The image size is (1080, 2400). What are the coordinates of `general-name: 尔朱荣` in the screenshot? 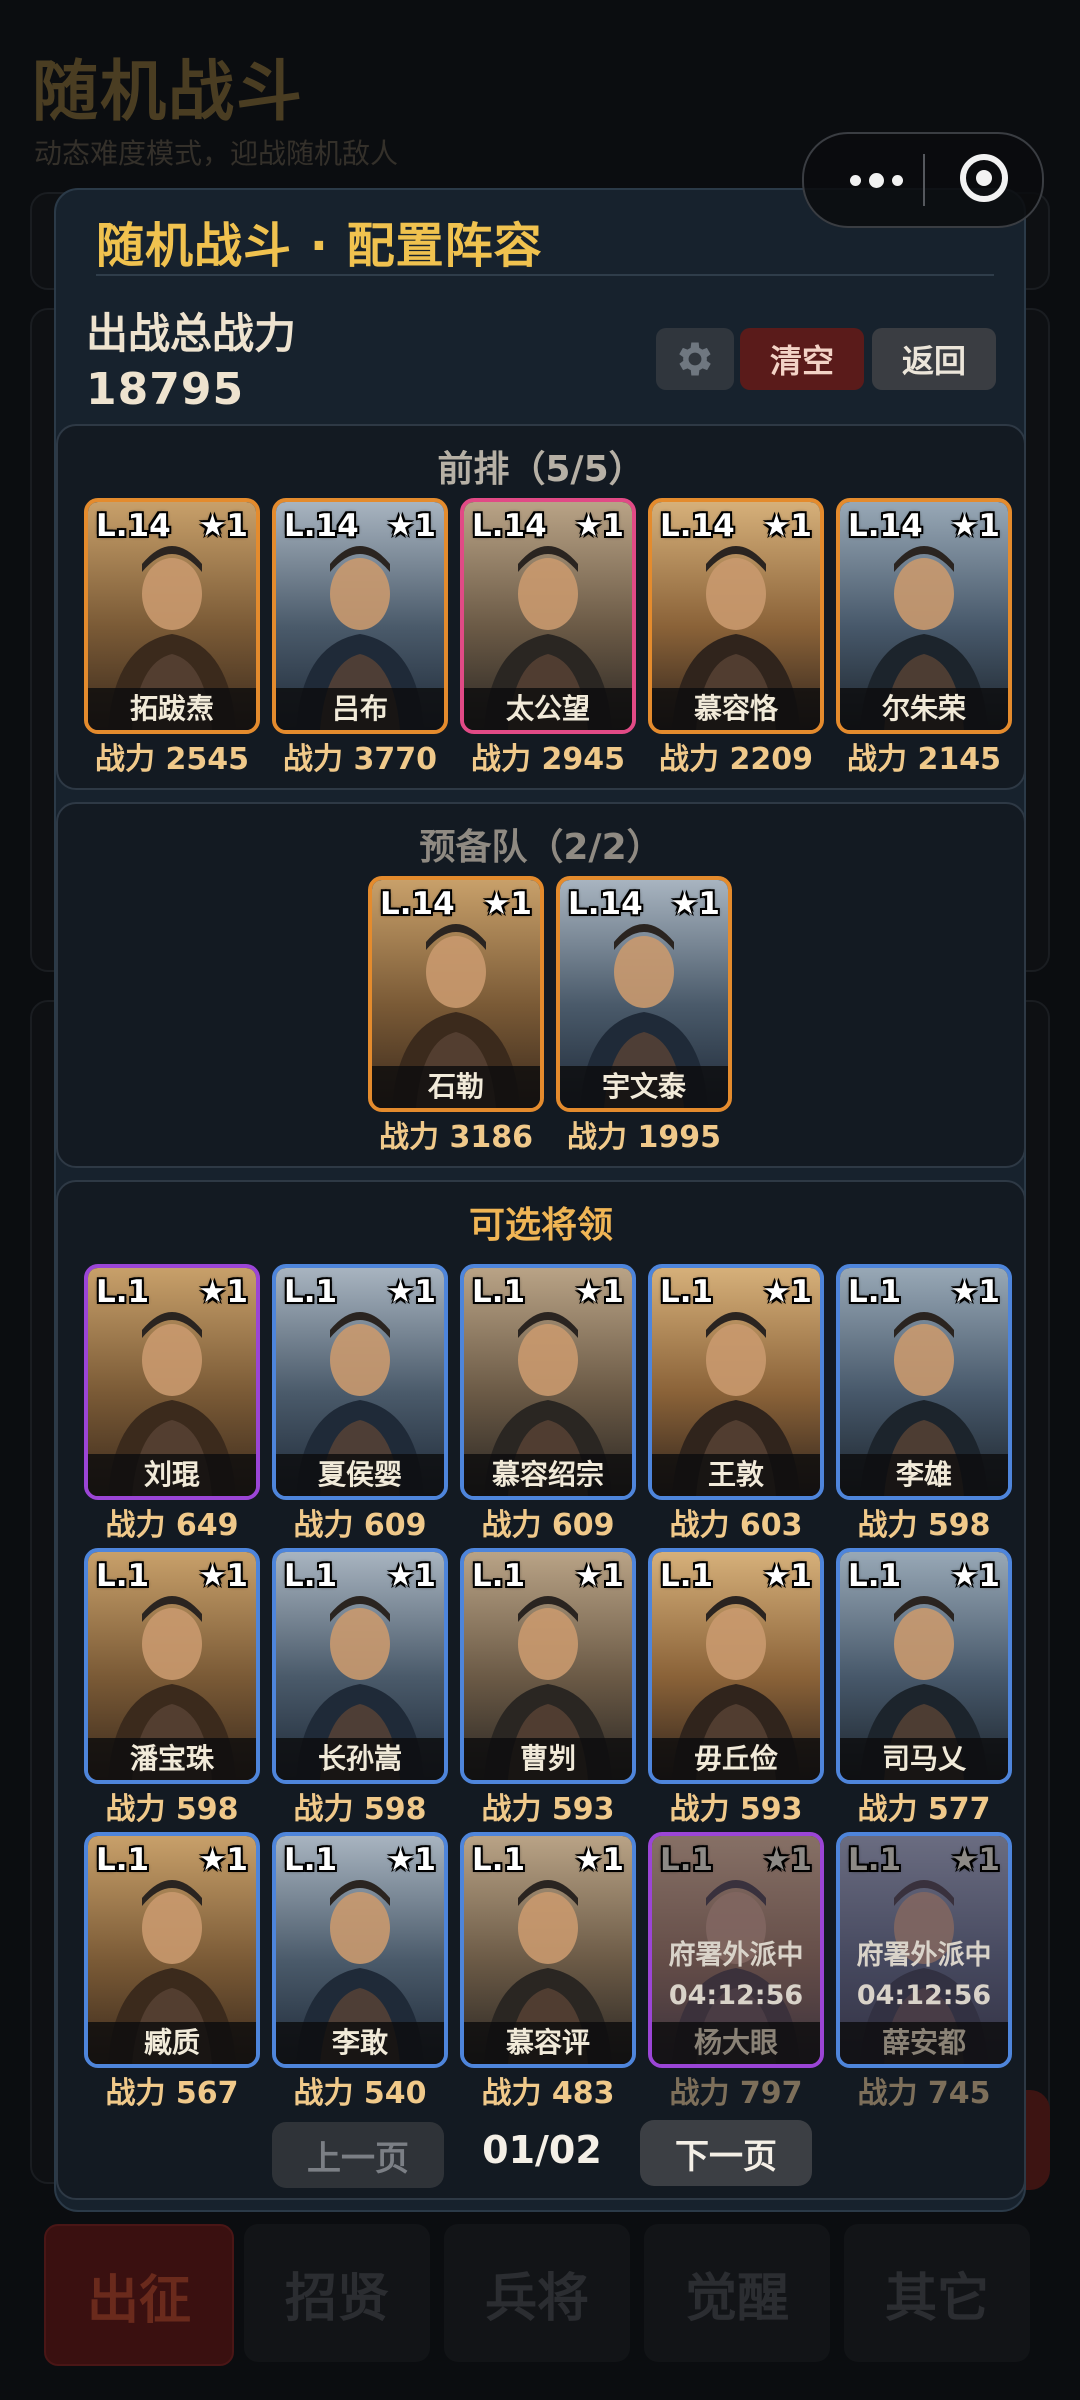 It's located at (924, 709).